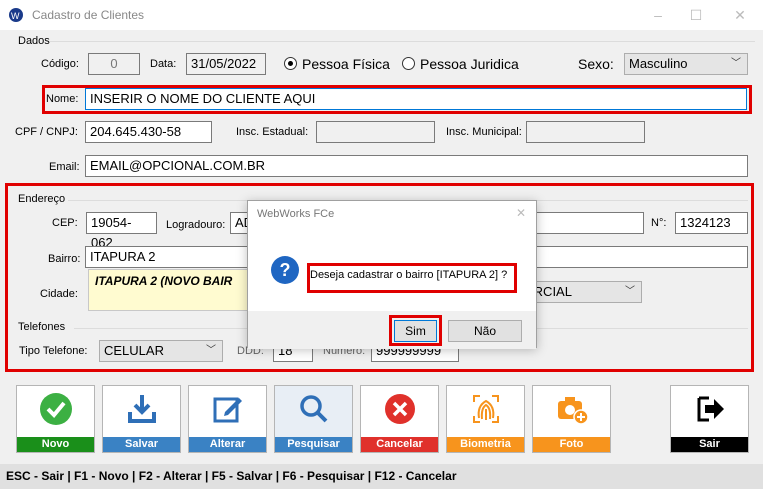 Image resolution: width=763 pixels, height=489 pixels. What do you see at coordinates (62, 99) in the screenshot?
I see `nome-label: Nome:` at bounding box center [62, 99].